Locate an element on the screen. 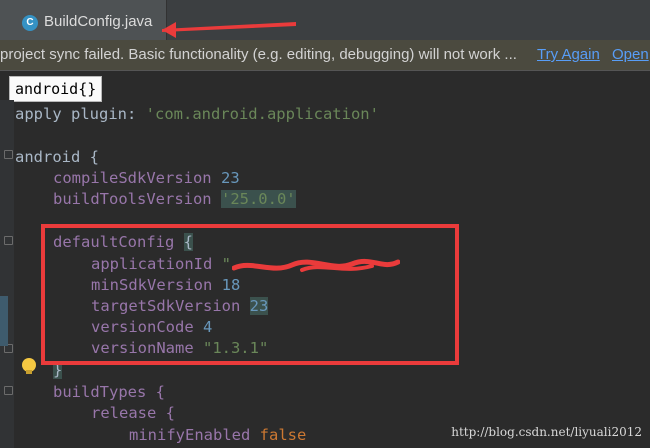 The image size is (650, 448). code-line: android { is located at coordinates (57, 157).